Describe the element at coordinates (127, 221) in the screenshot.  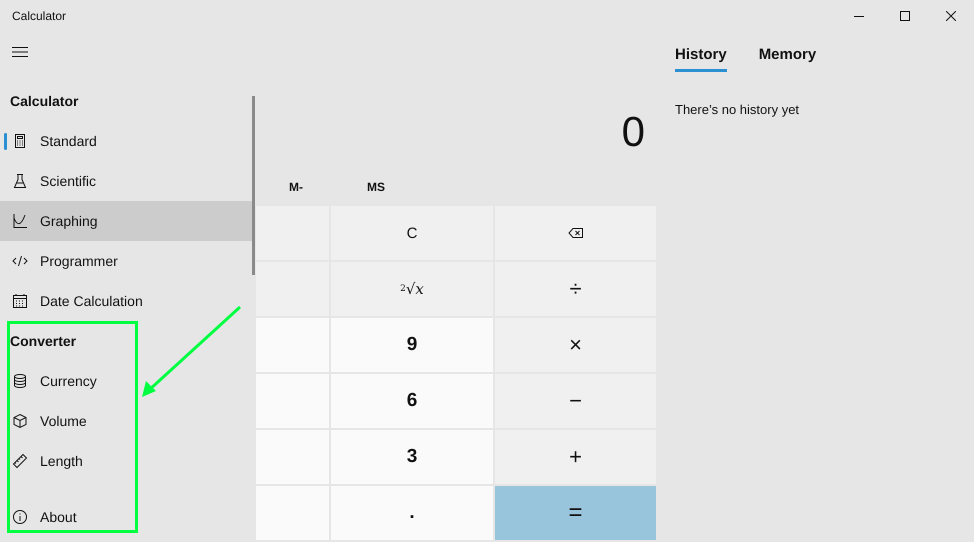
I see `nav-item: Graphing` at that location.